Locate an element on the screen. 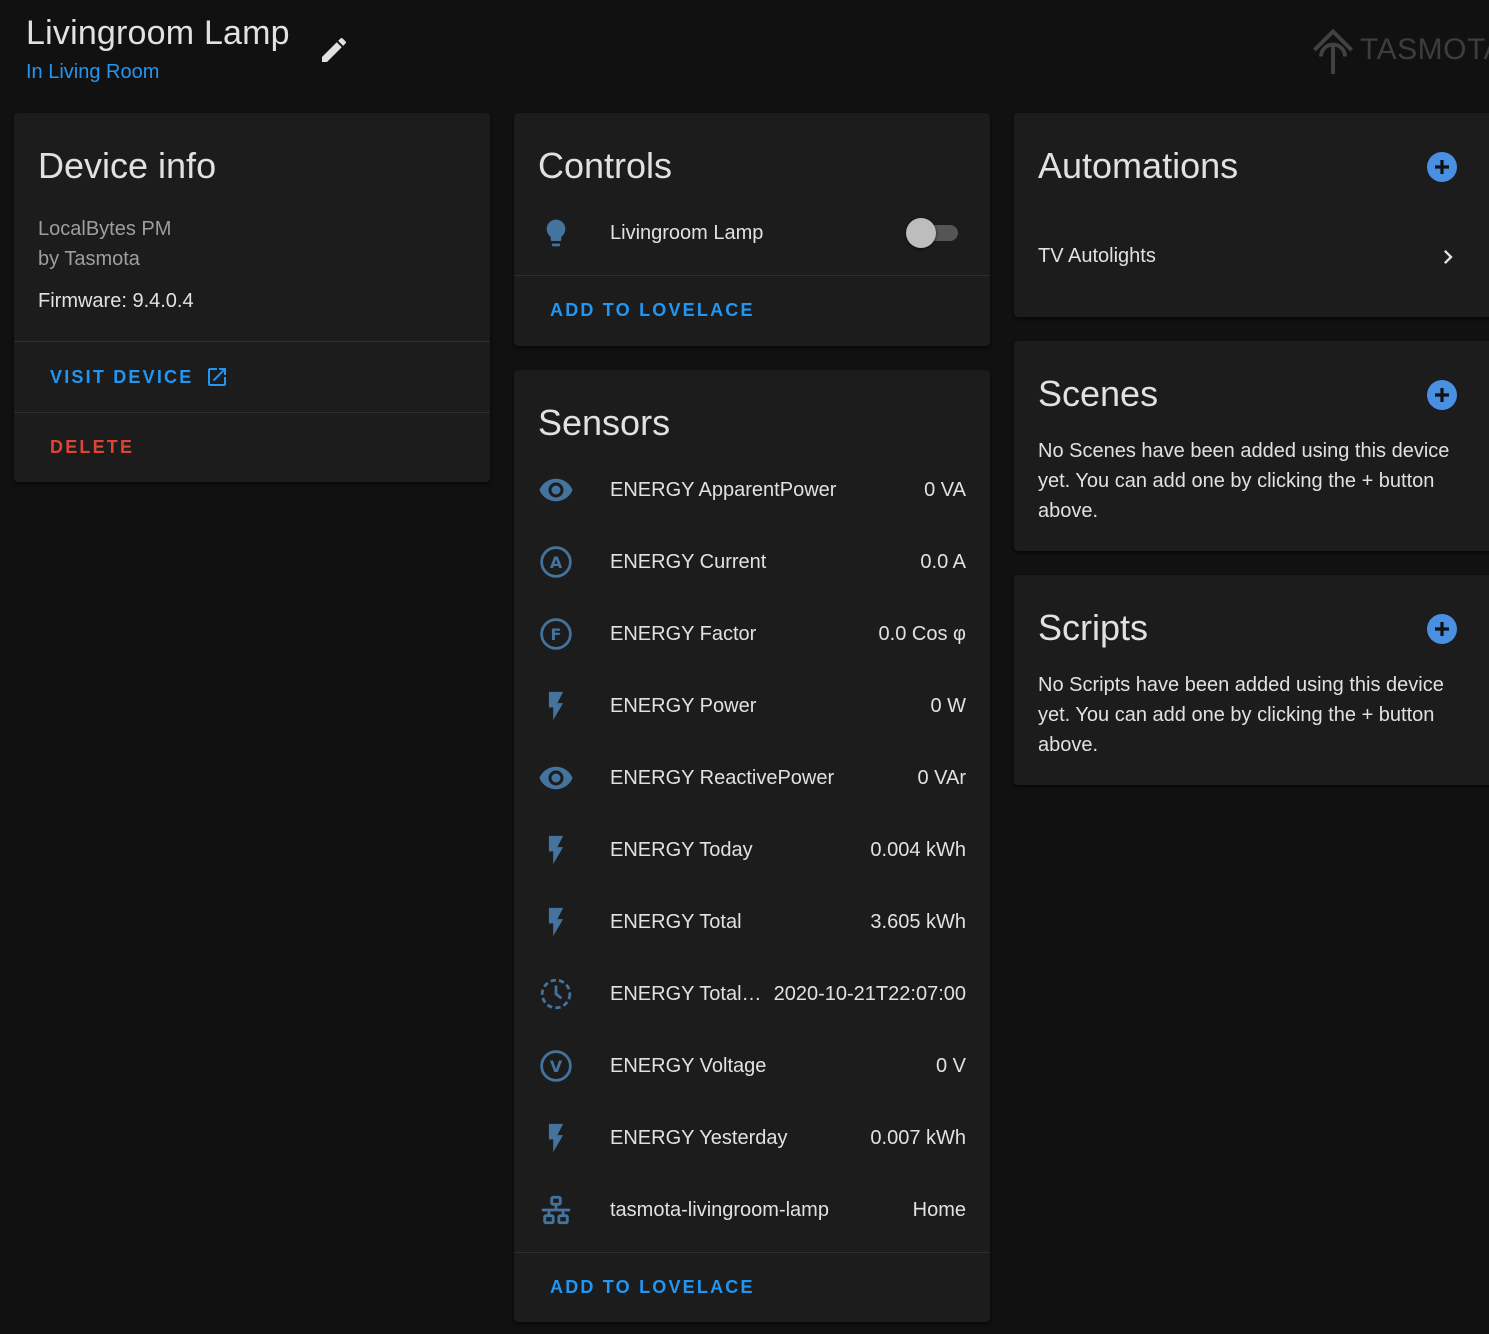 The height and width of the screenshot is (1334, 1489). toggle-thumb is located at coordinates (921, 233).